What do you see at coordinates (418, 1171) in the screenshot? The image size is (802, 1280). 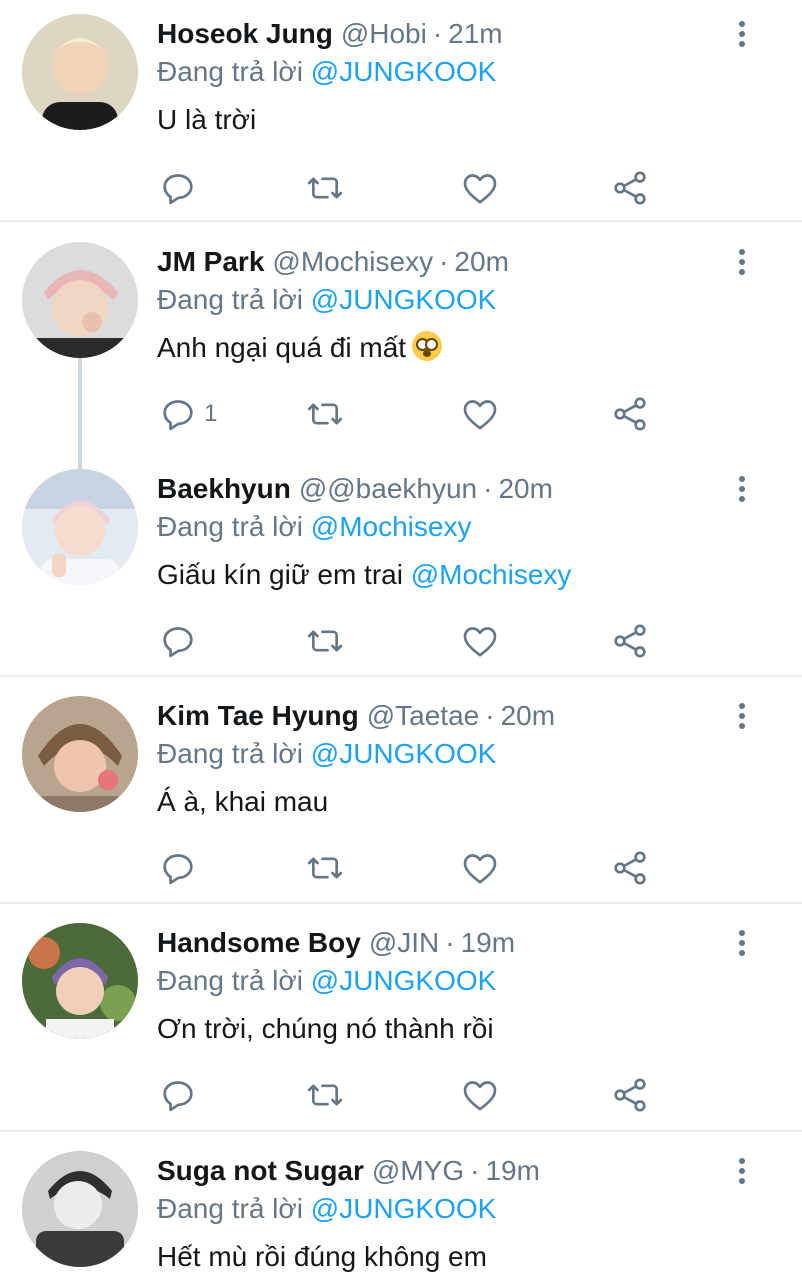 I see `username: @MYG` at bounding box center [418, 1171].